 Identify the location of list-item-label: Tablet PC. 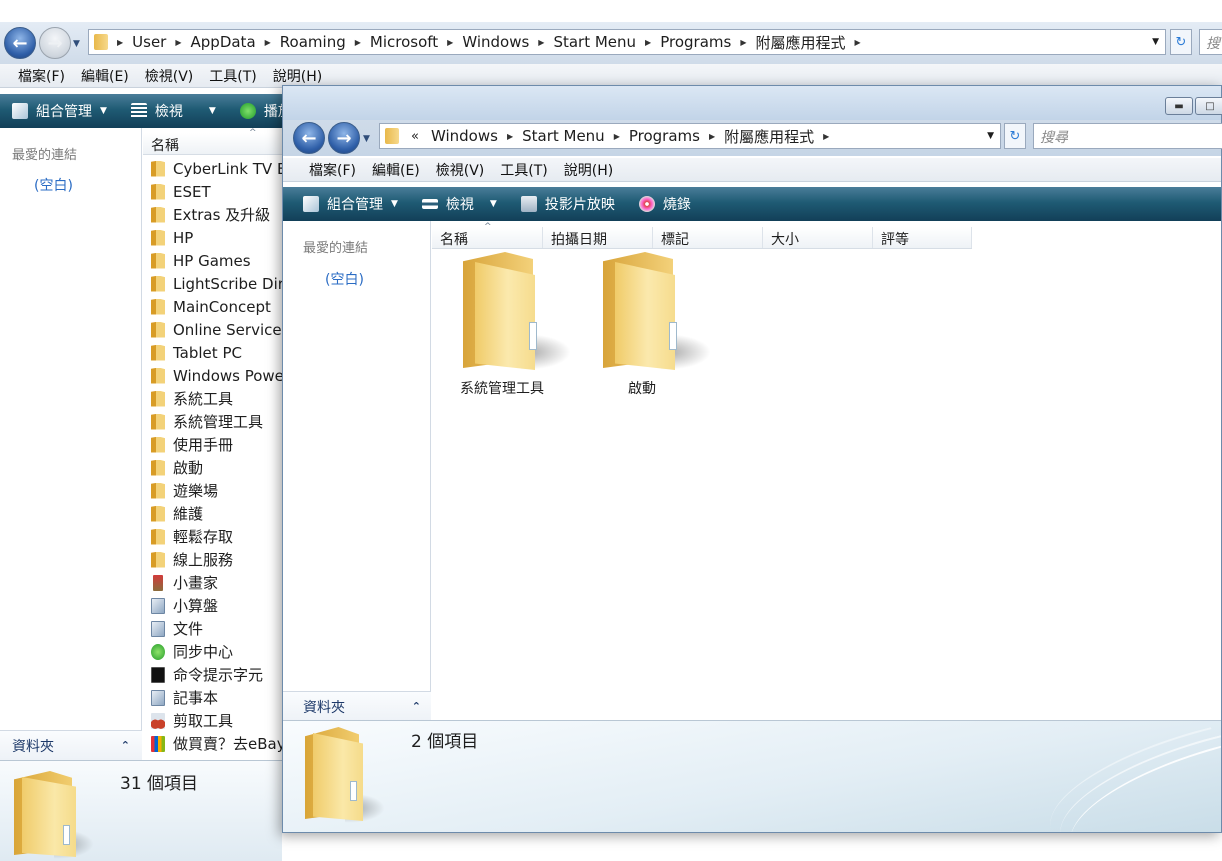
(207, 352).